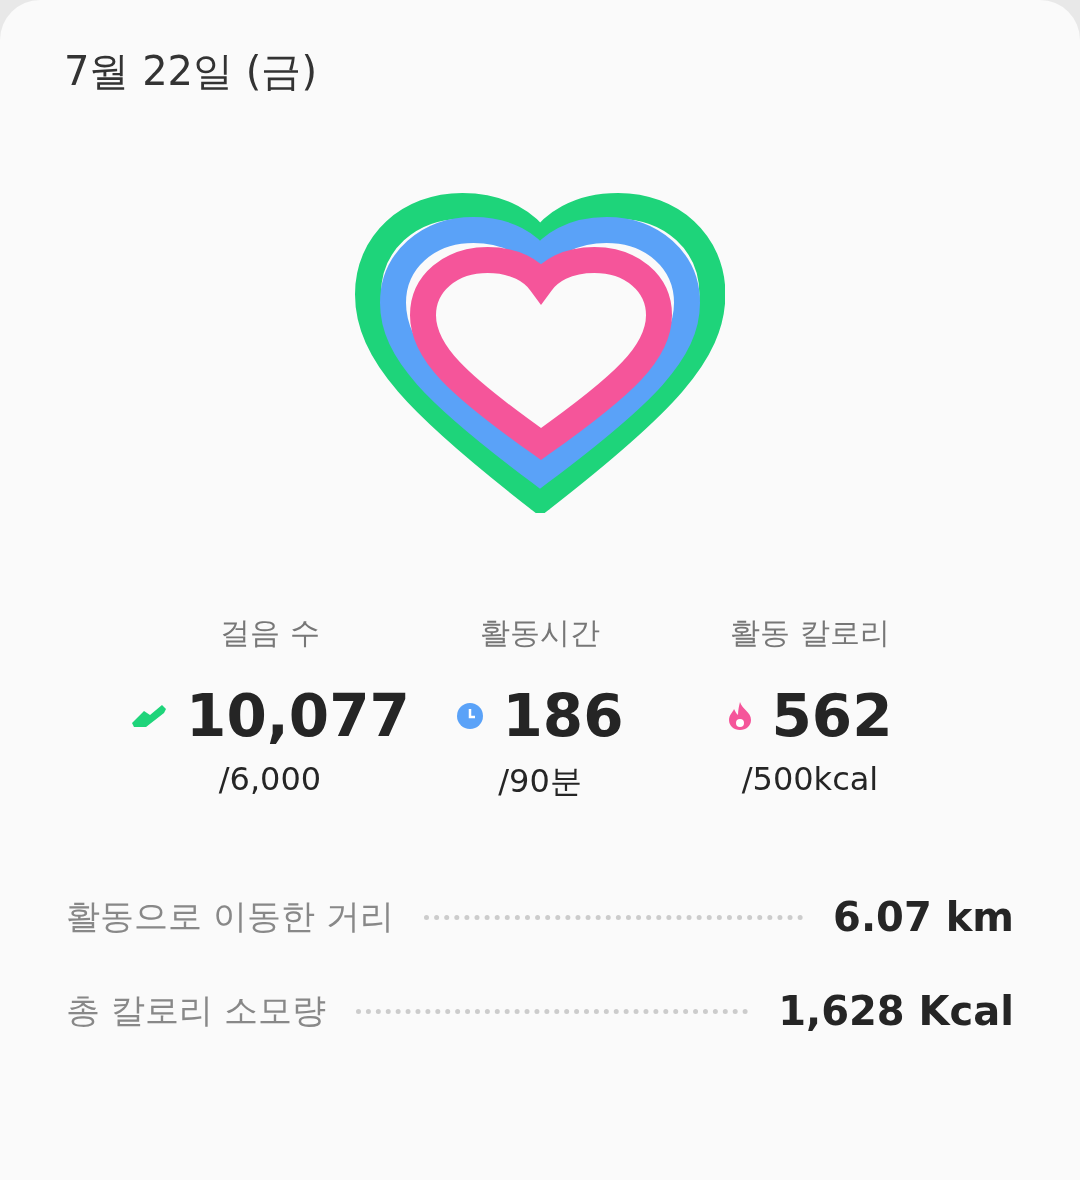 The image size is (1080, 1180). What do you see at coordinates (923, 917) in the screenshot?
I see `summary-value: 6.07 km` at bounding box center [923, 917].